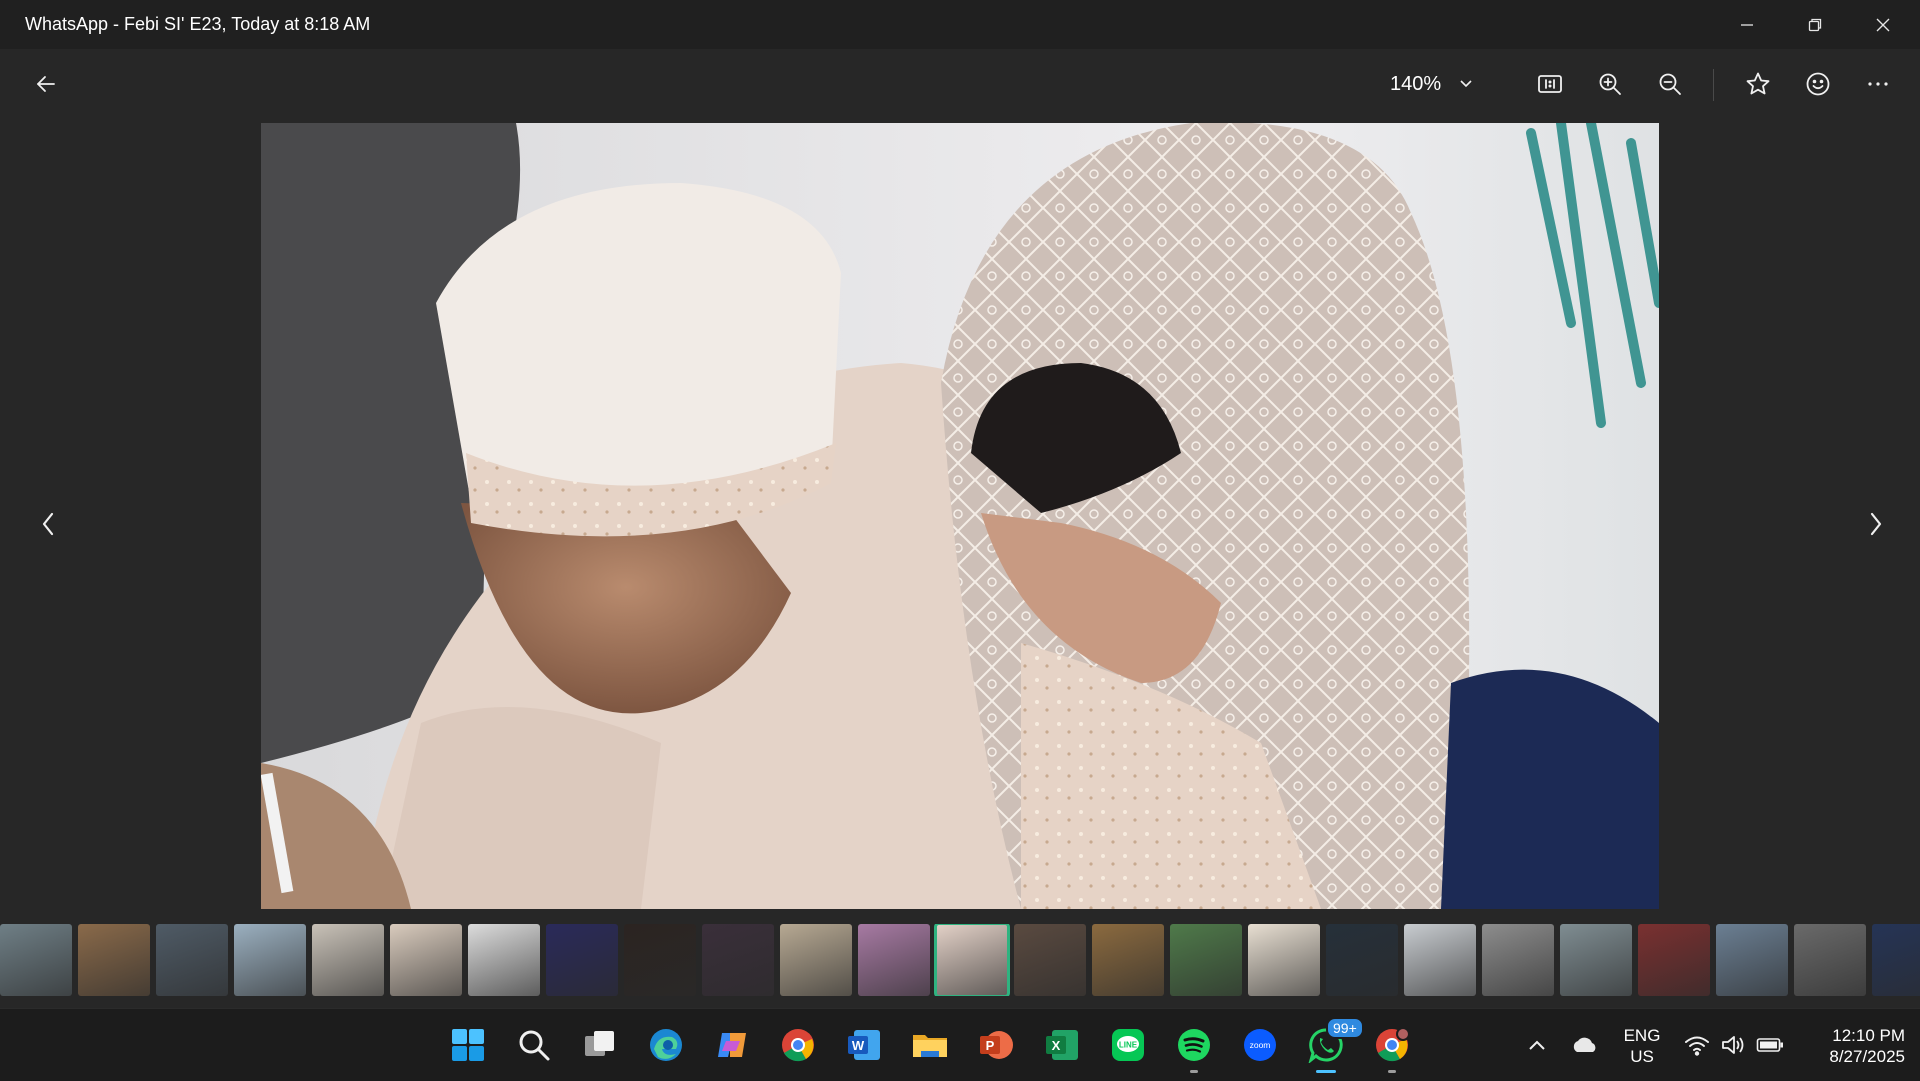 The width and height of the screenshot is (1920, 1081). I want to click on task-view-button, so click(600, 1045).